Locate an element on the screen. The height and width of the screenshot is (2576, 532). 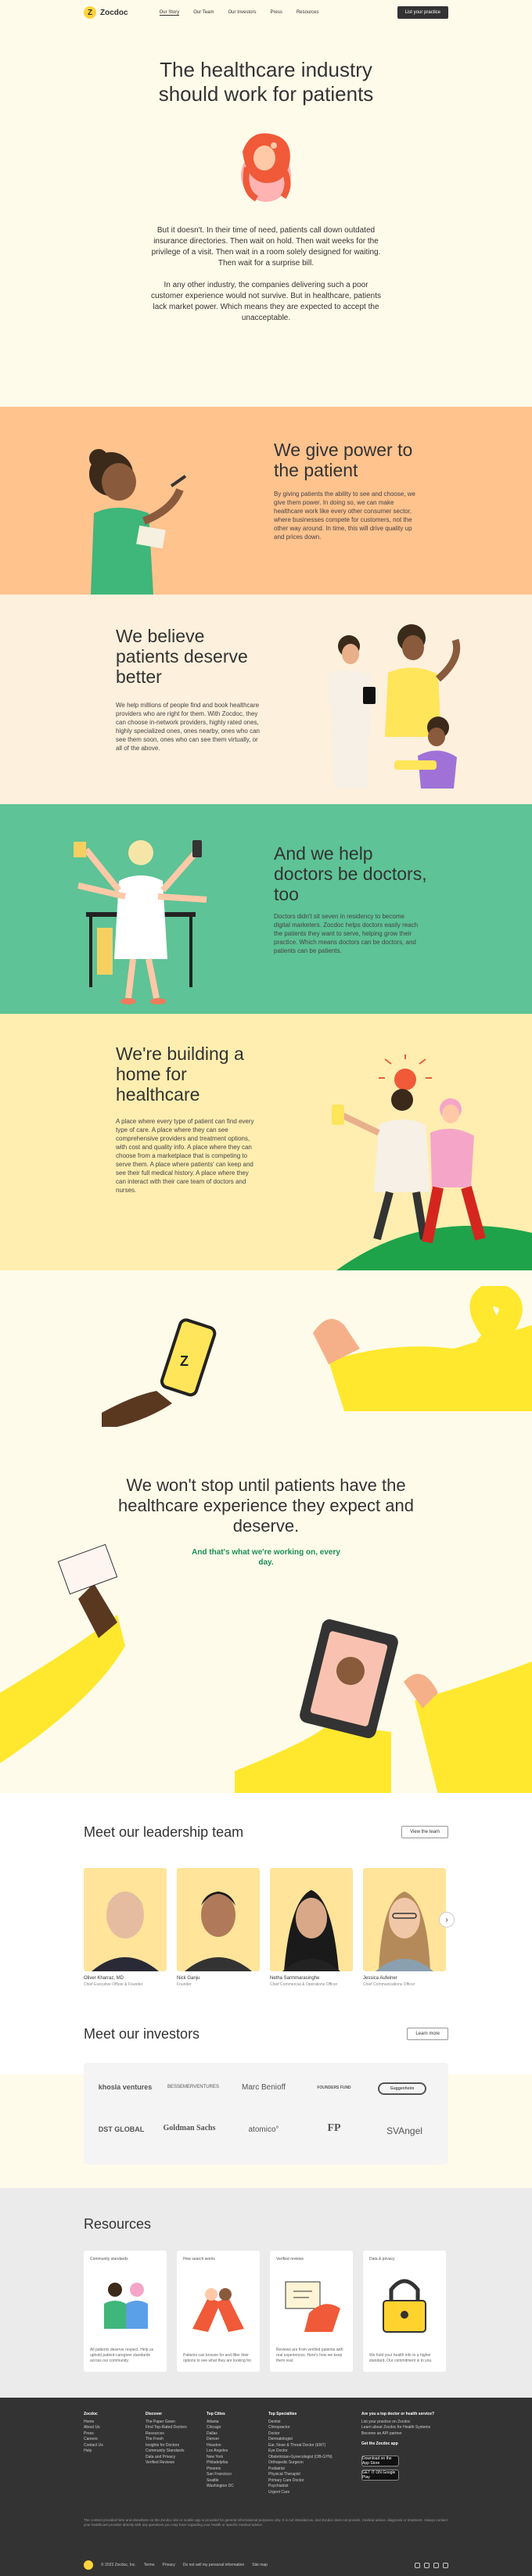
google-play-button: GET IT ON Google Play is located at coordinates (380, 2475).